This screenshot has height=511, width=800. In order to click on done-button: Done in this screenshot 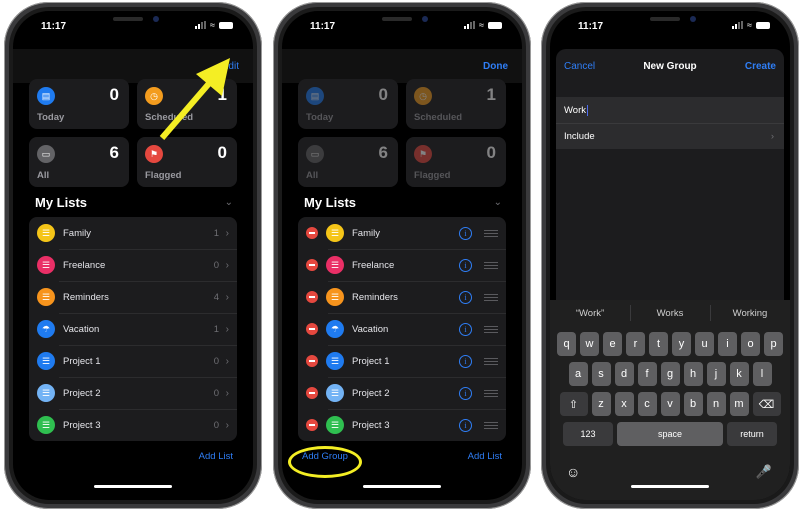, I will do `click(495, 66)`.